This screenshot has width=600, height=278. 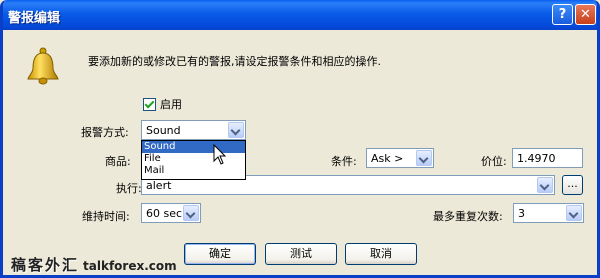 What do you see at coordinates (300, 15) in the screenshot?
I see `title-bar: 警报编辑 ? ✕` at bounding box center [300, 15].